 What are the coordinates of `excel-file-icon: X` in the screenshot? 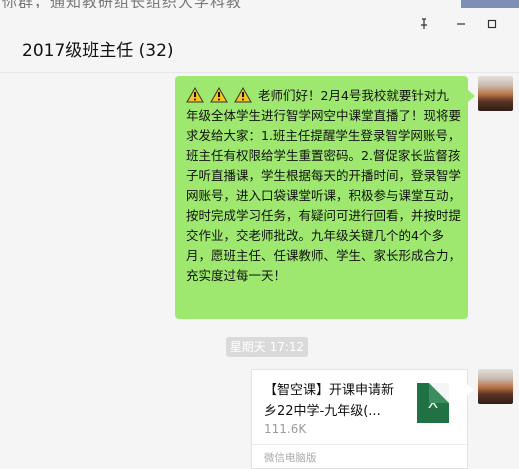 It's located at (433, 403).